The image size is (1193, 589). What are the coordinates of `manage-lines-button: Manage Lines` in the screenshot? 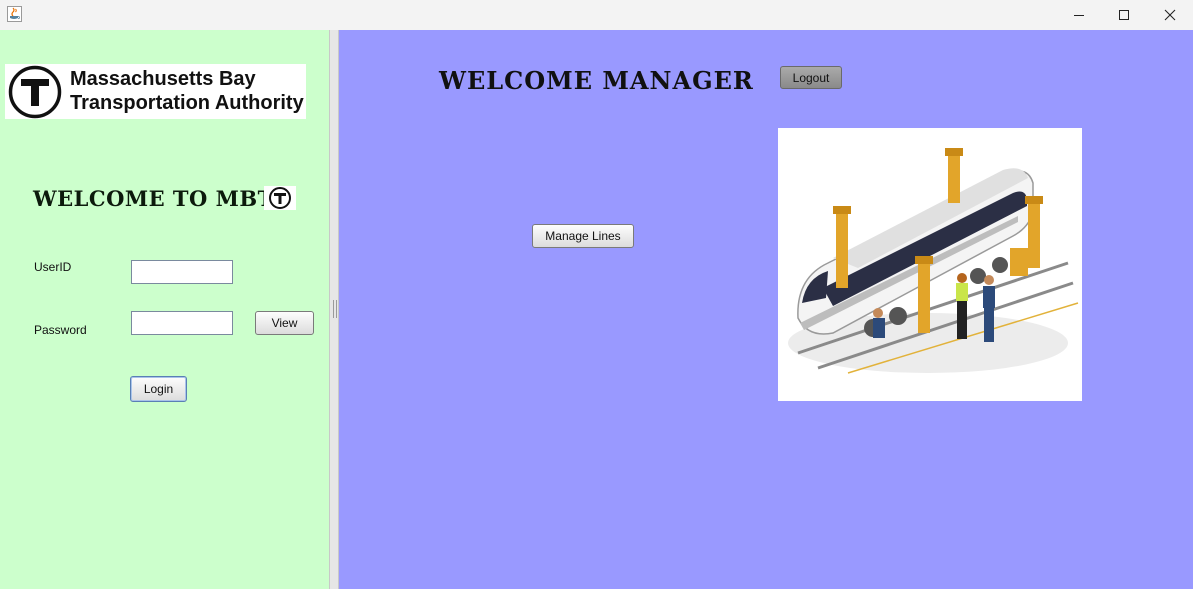 It's located at (583, 236).